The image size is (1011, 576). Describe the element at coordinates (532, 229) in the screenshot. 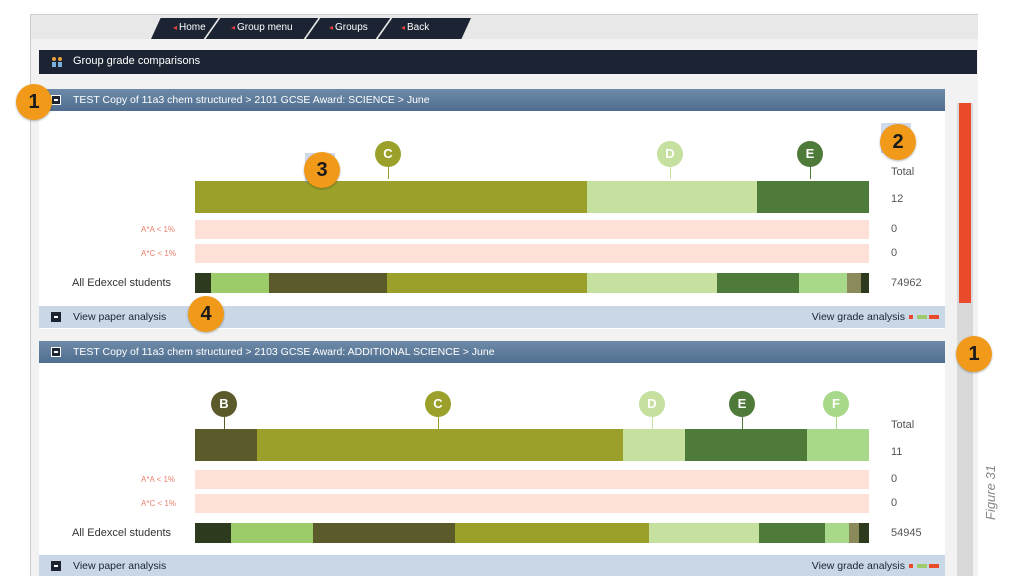

I see `pink-bar-aa` at that location.